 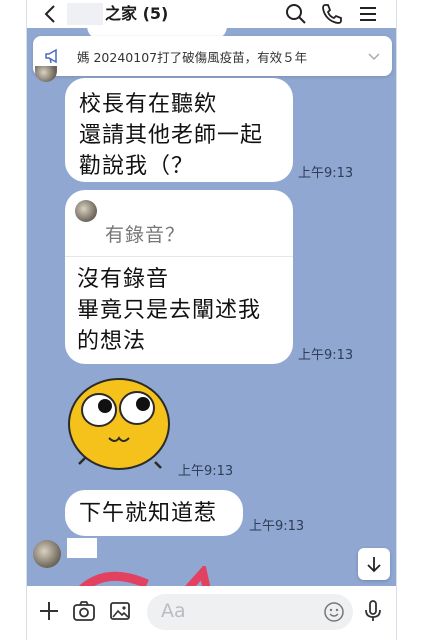 What do you see at coordinates (85, 14) in the screenshot?
I see `group-name-redacted` at bounding box center [85, 14].